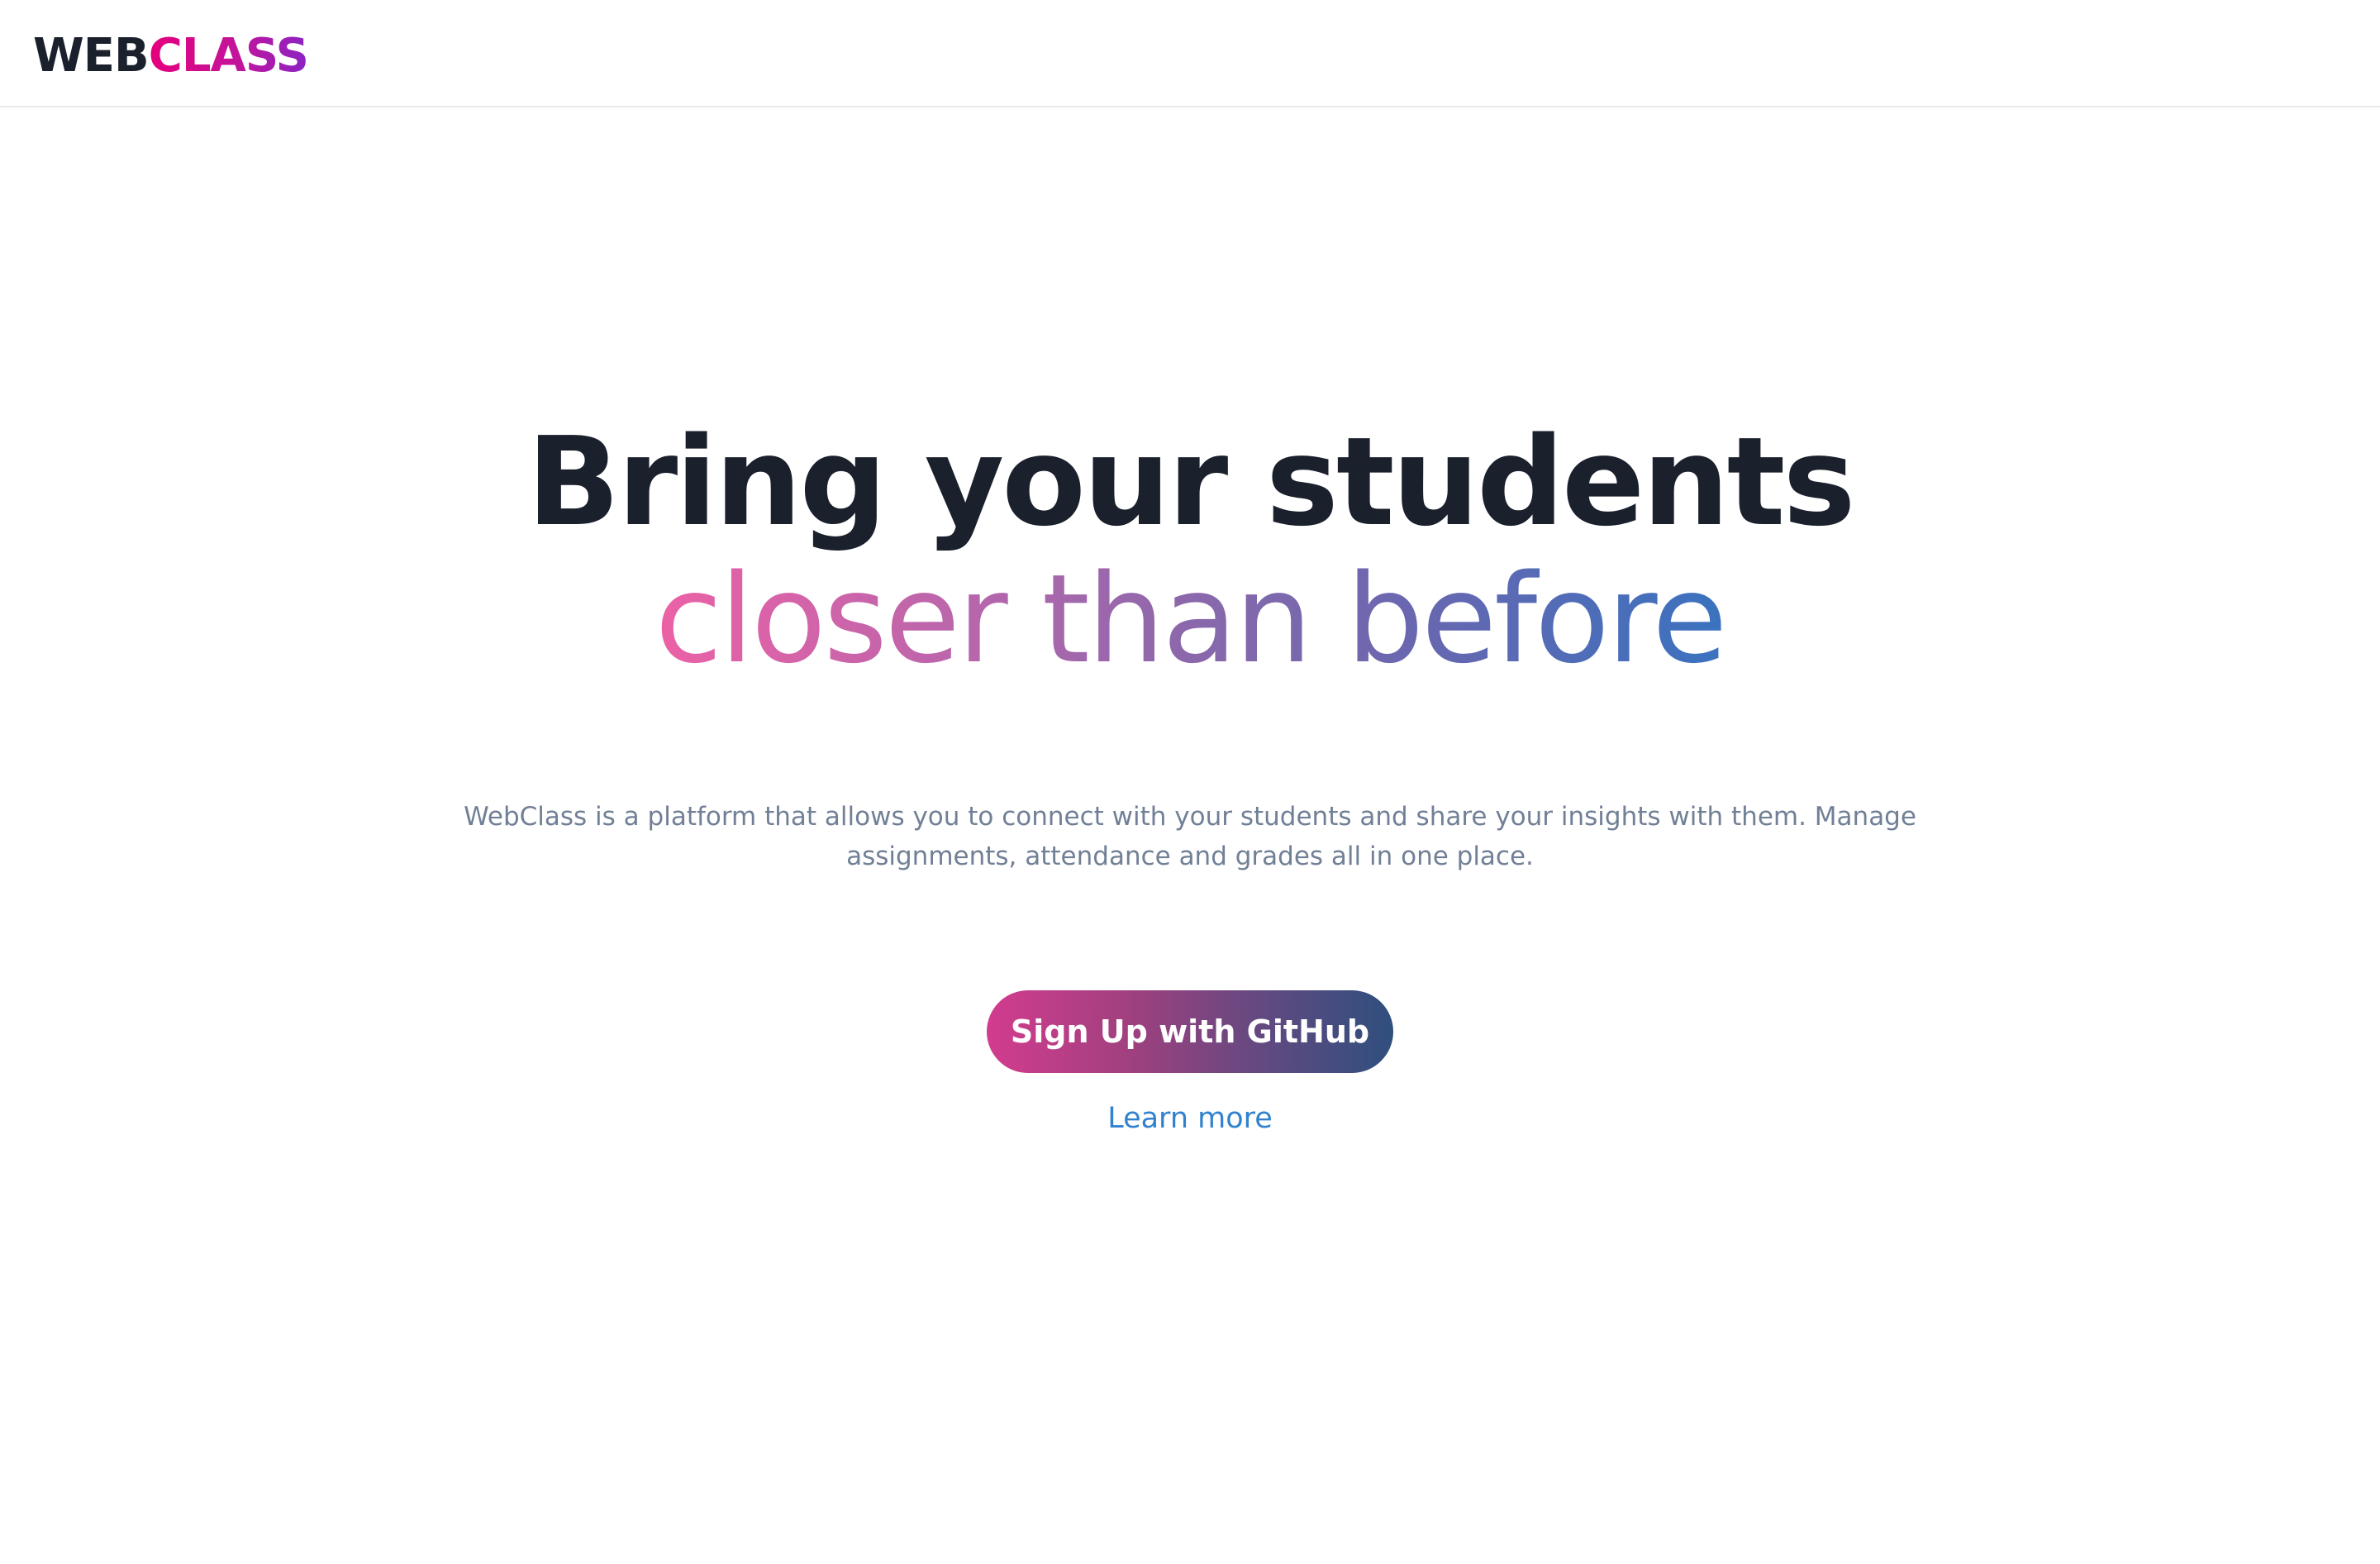 The width and height of the screenshot is (2380, 1564). I want to click on learn-more-container: Learn more, so click(1190, 1118).